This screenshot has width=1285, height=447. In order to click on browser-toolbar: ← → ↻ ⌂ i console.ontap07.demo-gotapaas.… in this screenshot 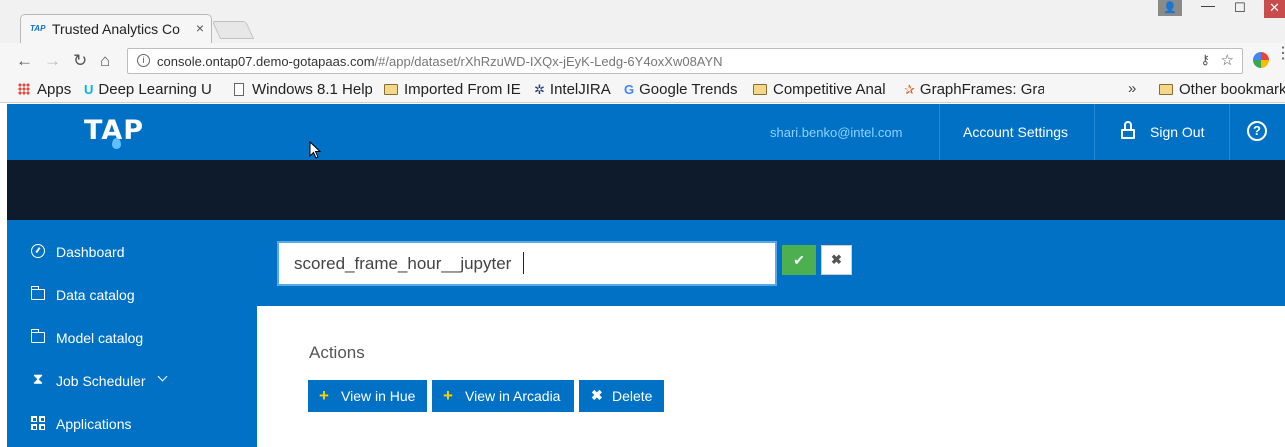, I will do `click(642, 61)`.